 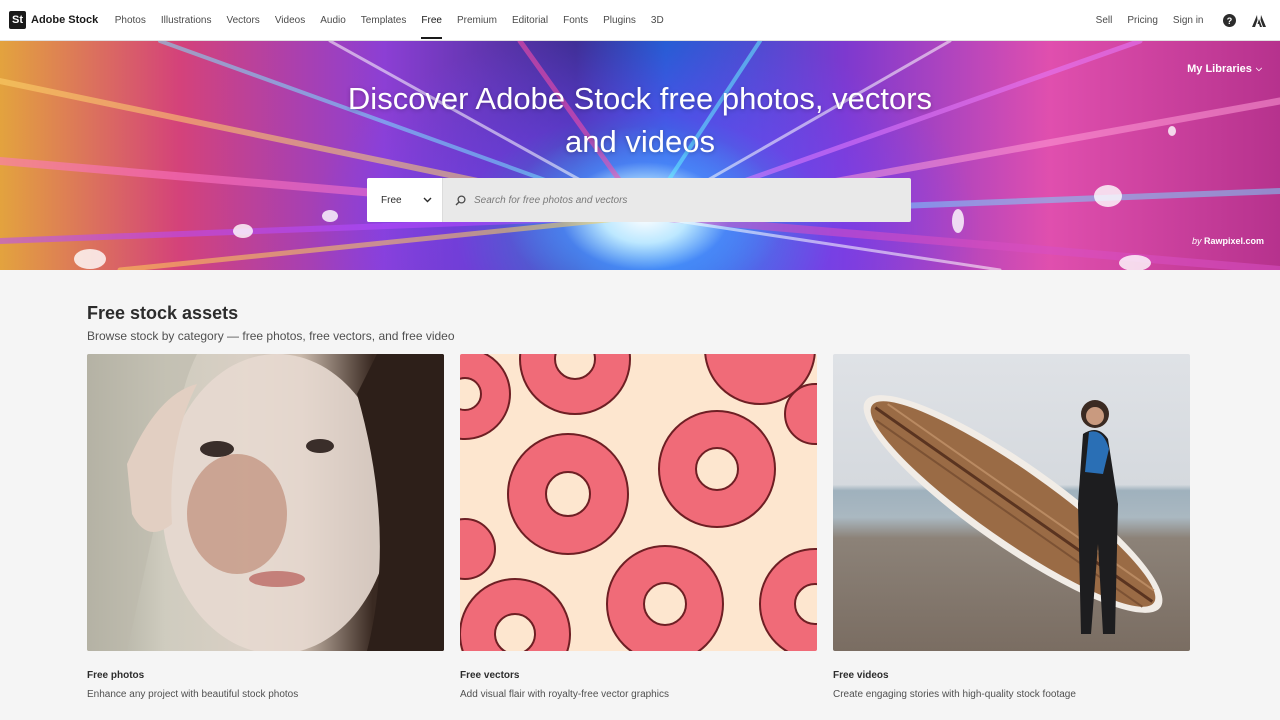 What do you see at coordinates (1188, 20) in the screenshot?
I see `sign-in-link: Sign in` at bounding box center [1188, 20].